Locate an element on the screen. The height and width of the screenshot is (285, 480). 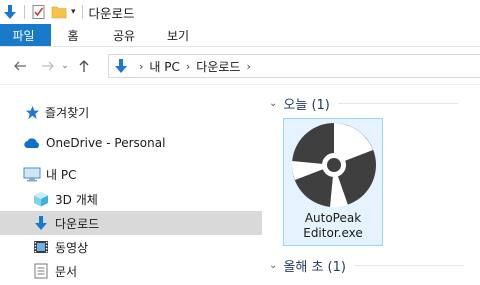
tab-home: 홈 is located at coordinates (73, 35).